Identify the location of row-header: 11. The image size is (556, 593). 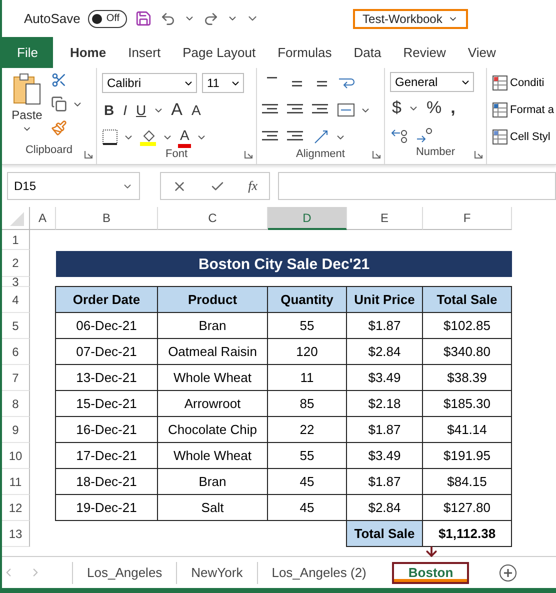
(16, 482).